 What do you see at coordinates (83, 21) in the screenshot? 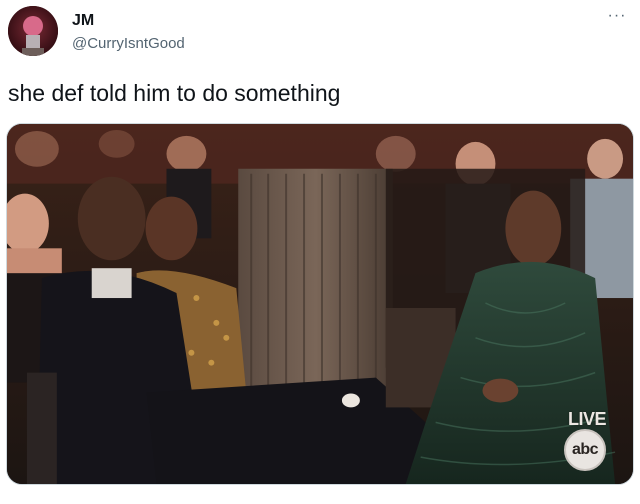
I see `author-display-name: JM` at bounding box center [83, 21].